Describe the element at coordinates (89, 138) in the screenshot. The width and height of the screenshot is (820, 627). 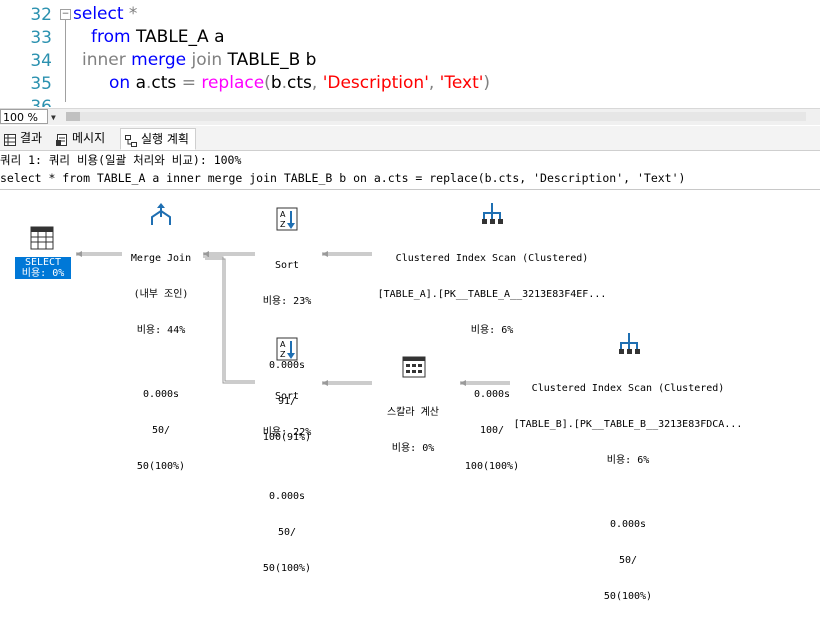
I see `tab-label: 메시지` at that location.